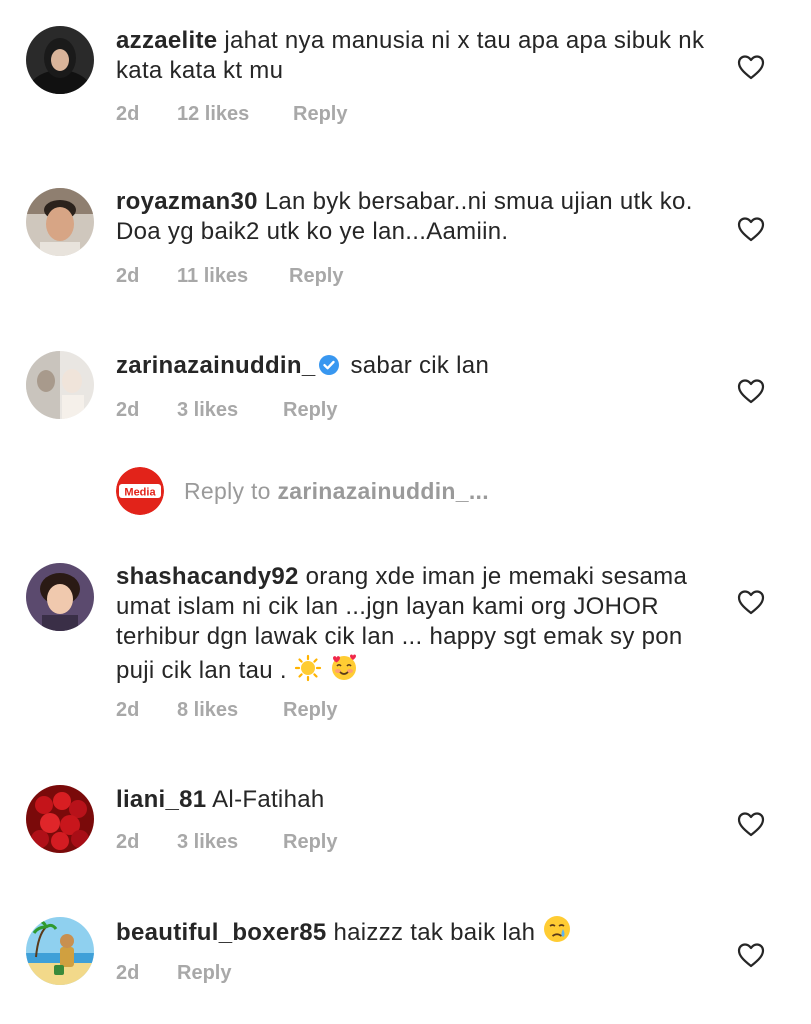 The height and width of the screenshot is (1024, 811). What do you see at coordinates (216, 365) in the screenshot?
I see `comment-username: zarinazainuddin_` at bounding box center [216, 365].